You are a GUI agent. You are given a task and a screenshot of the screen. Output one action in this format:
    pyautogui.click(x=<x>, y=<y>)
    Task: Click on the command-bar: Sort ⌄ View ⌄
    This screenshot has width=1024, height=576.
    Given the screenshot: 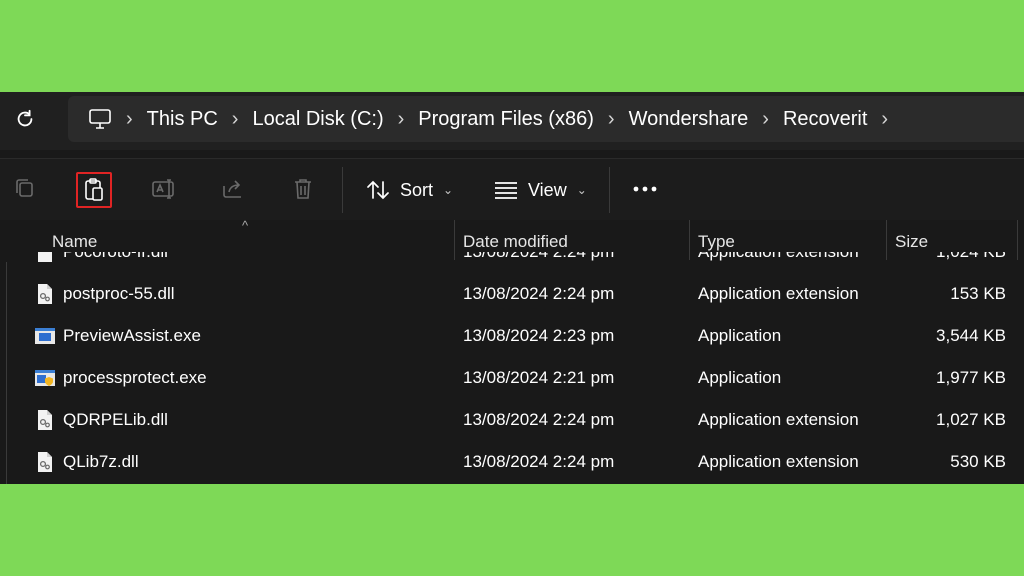 What is the action you would take?
    pyautogui.click(x=512, y=189)
    